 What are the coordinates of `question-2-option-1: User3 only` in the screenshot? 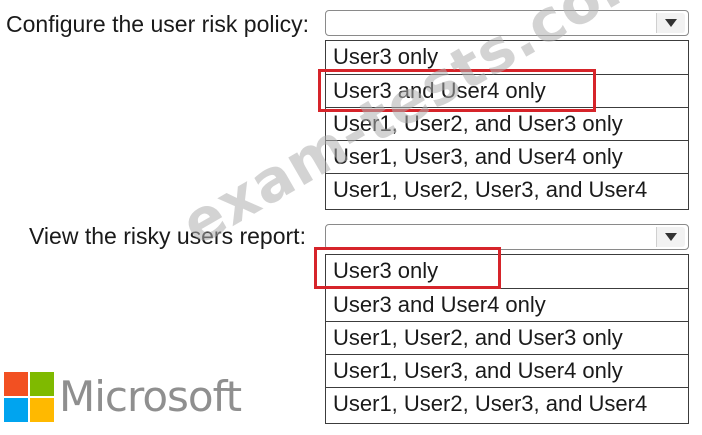 It's located at (507, 271).